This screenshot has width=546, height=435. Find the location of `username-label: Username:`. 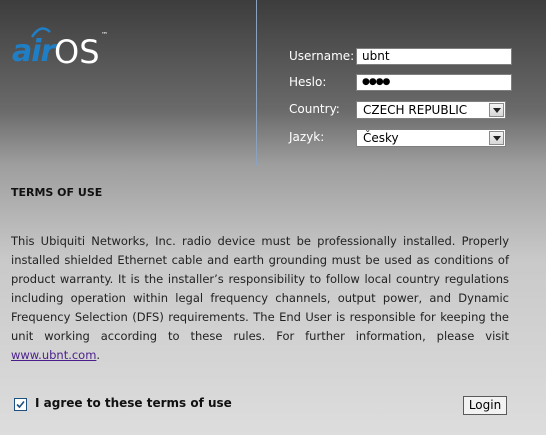

username-label: Username: is located at coordinates (322, 56).